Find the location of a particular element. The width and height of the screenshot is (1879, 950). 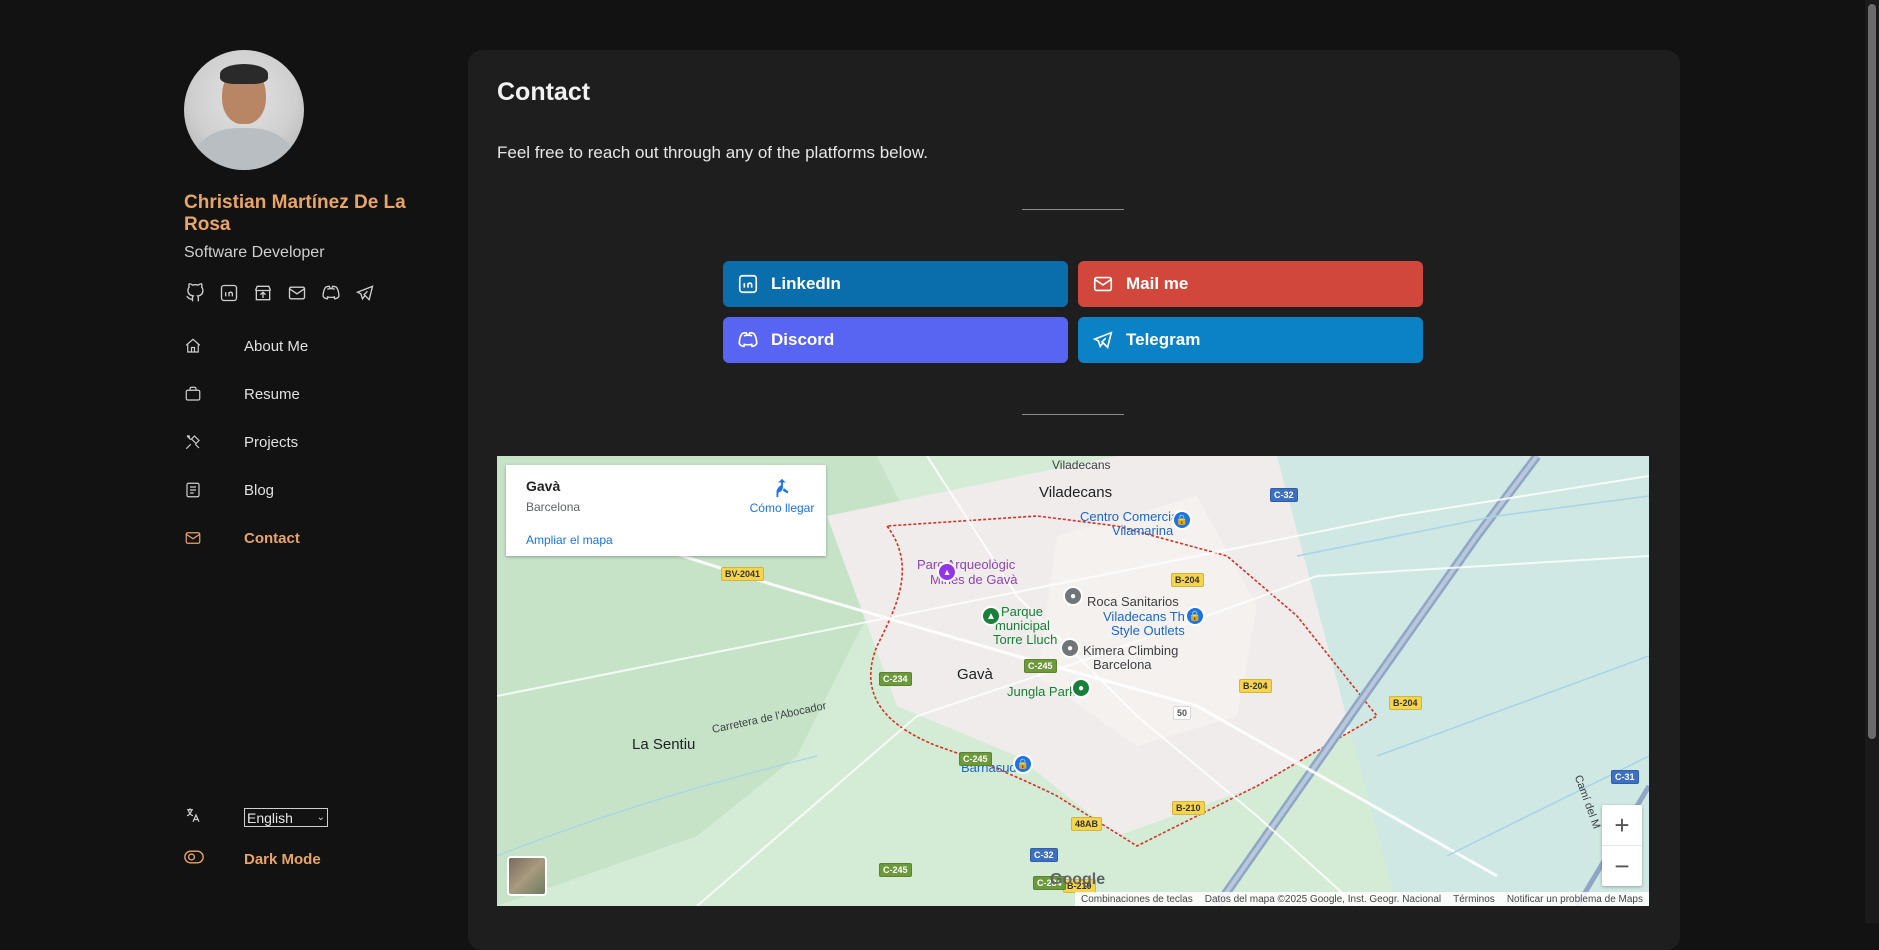

github-icon is located at coordinates (195, 293).